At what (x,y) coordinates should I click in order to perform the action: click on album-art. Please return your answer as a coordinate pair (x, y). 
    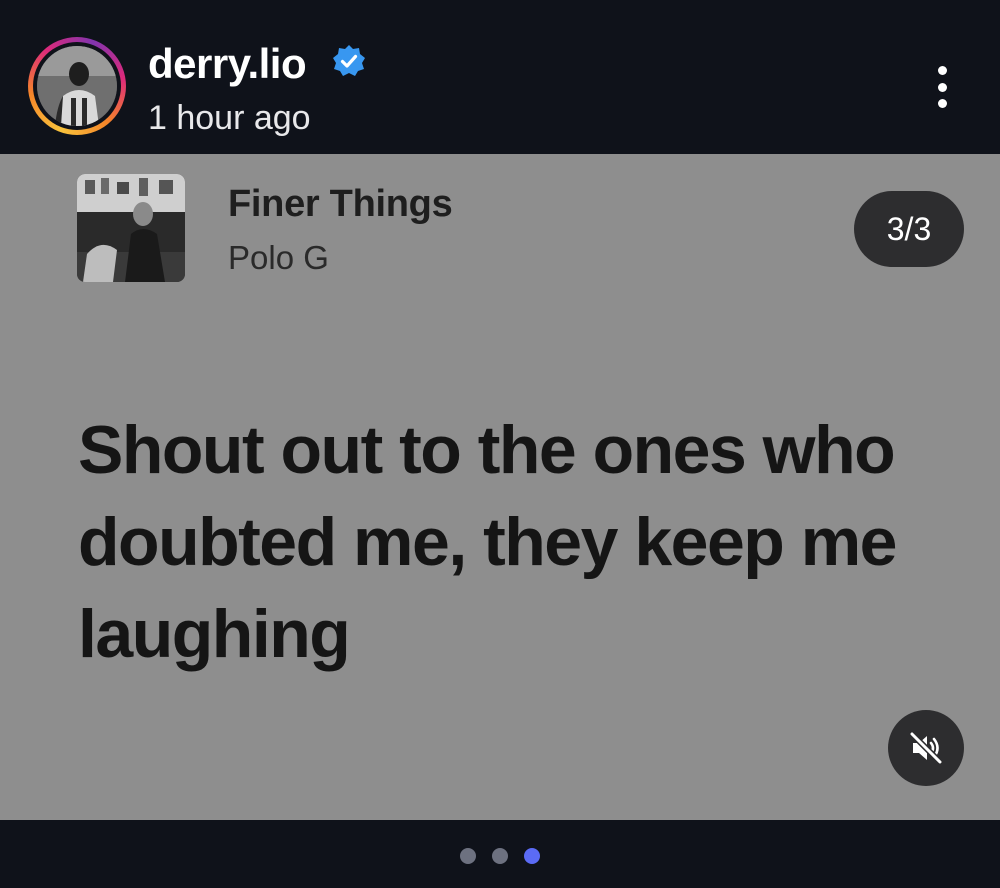
    Looking at the image, I should click on (131, 228).